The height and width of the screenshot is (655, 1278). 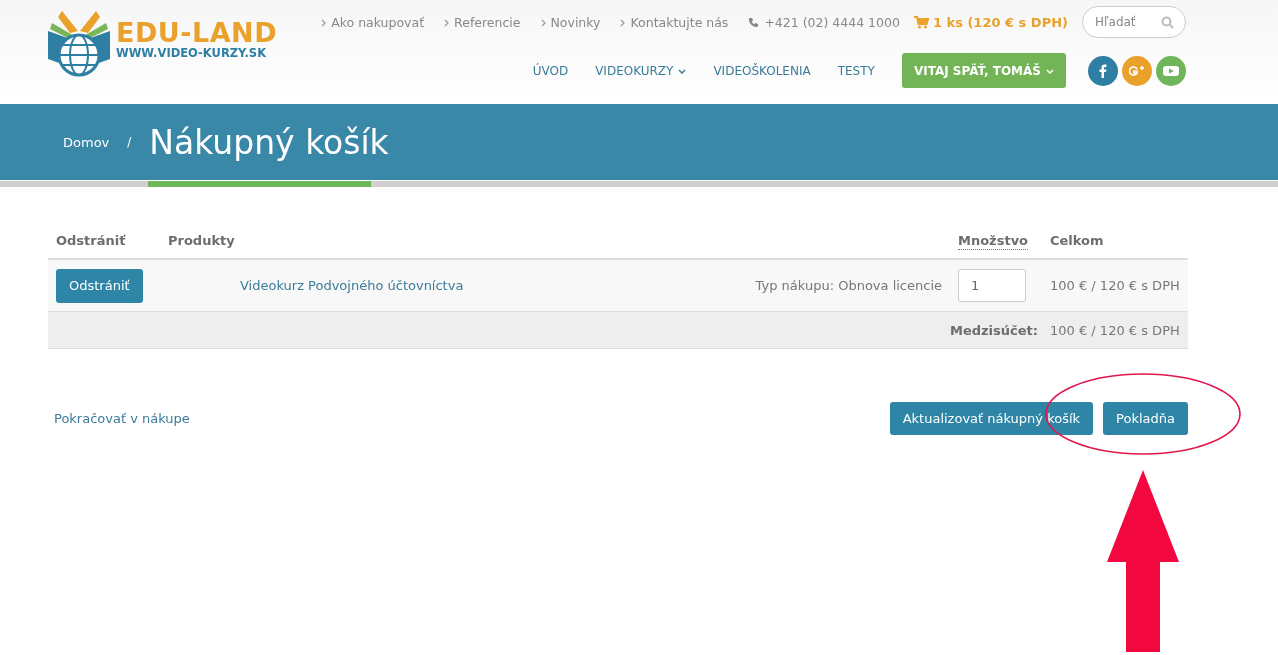 What do you see at coordinates (1115, 330) in the screenshot?
I see `subtotal-value: 100 € / 120 € s DPH` at bounding box center [1115, 330].